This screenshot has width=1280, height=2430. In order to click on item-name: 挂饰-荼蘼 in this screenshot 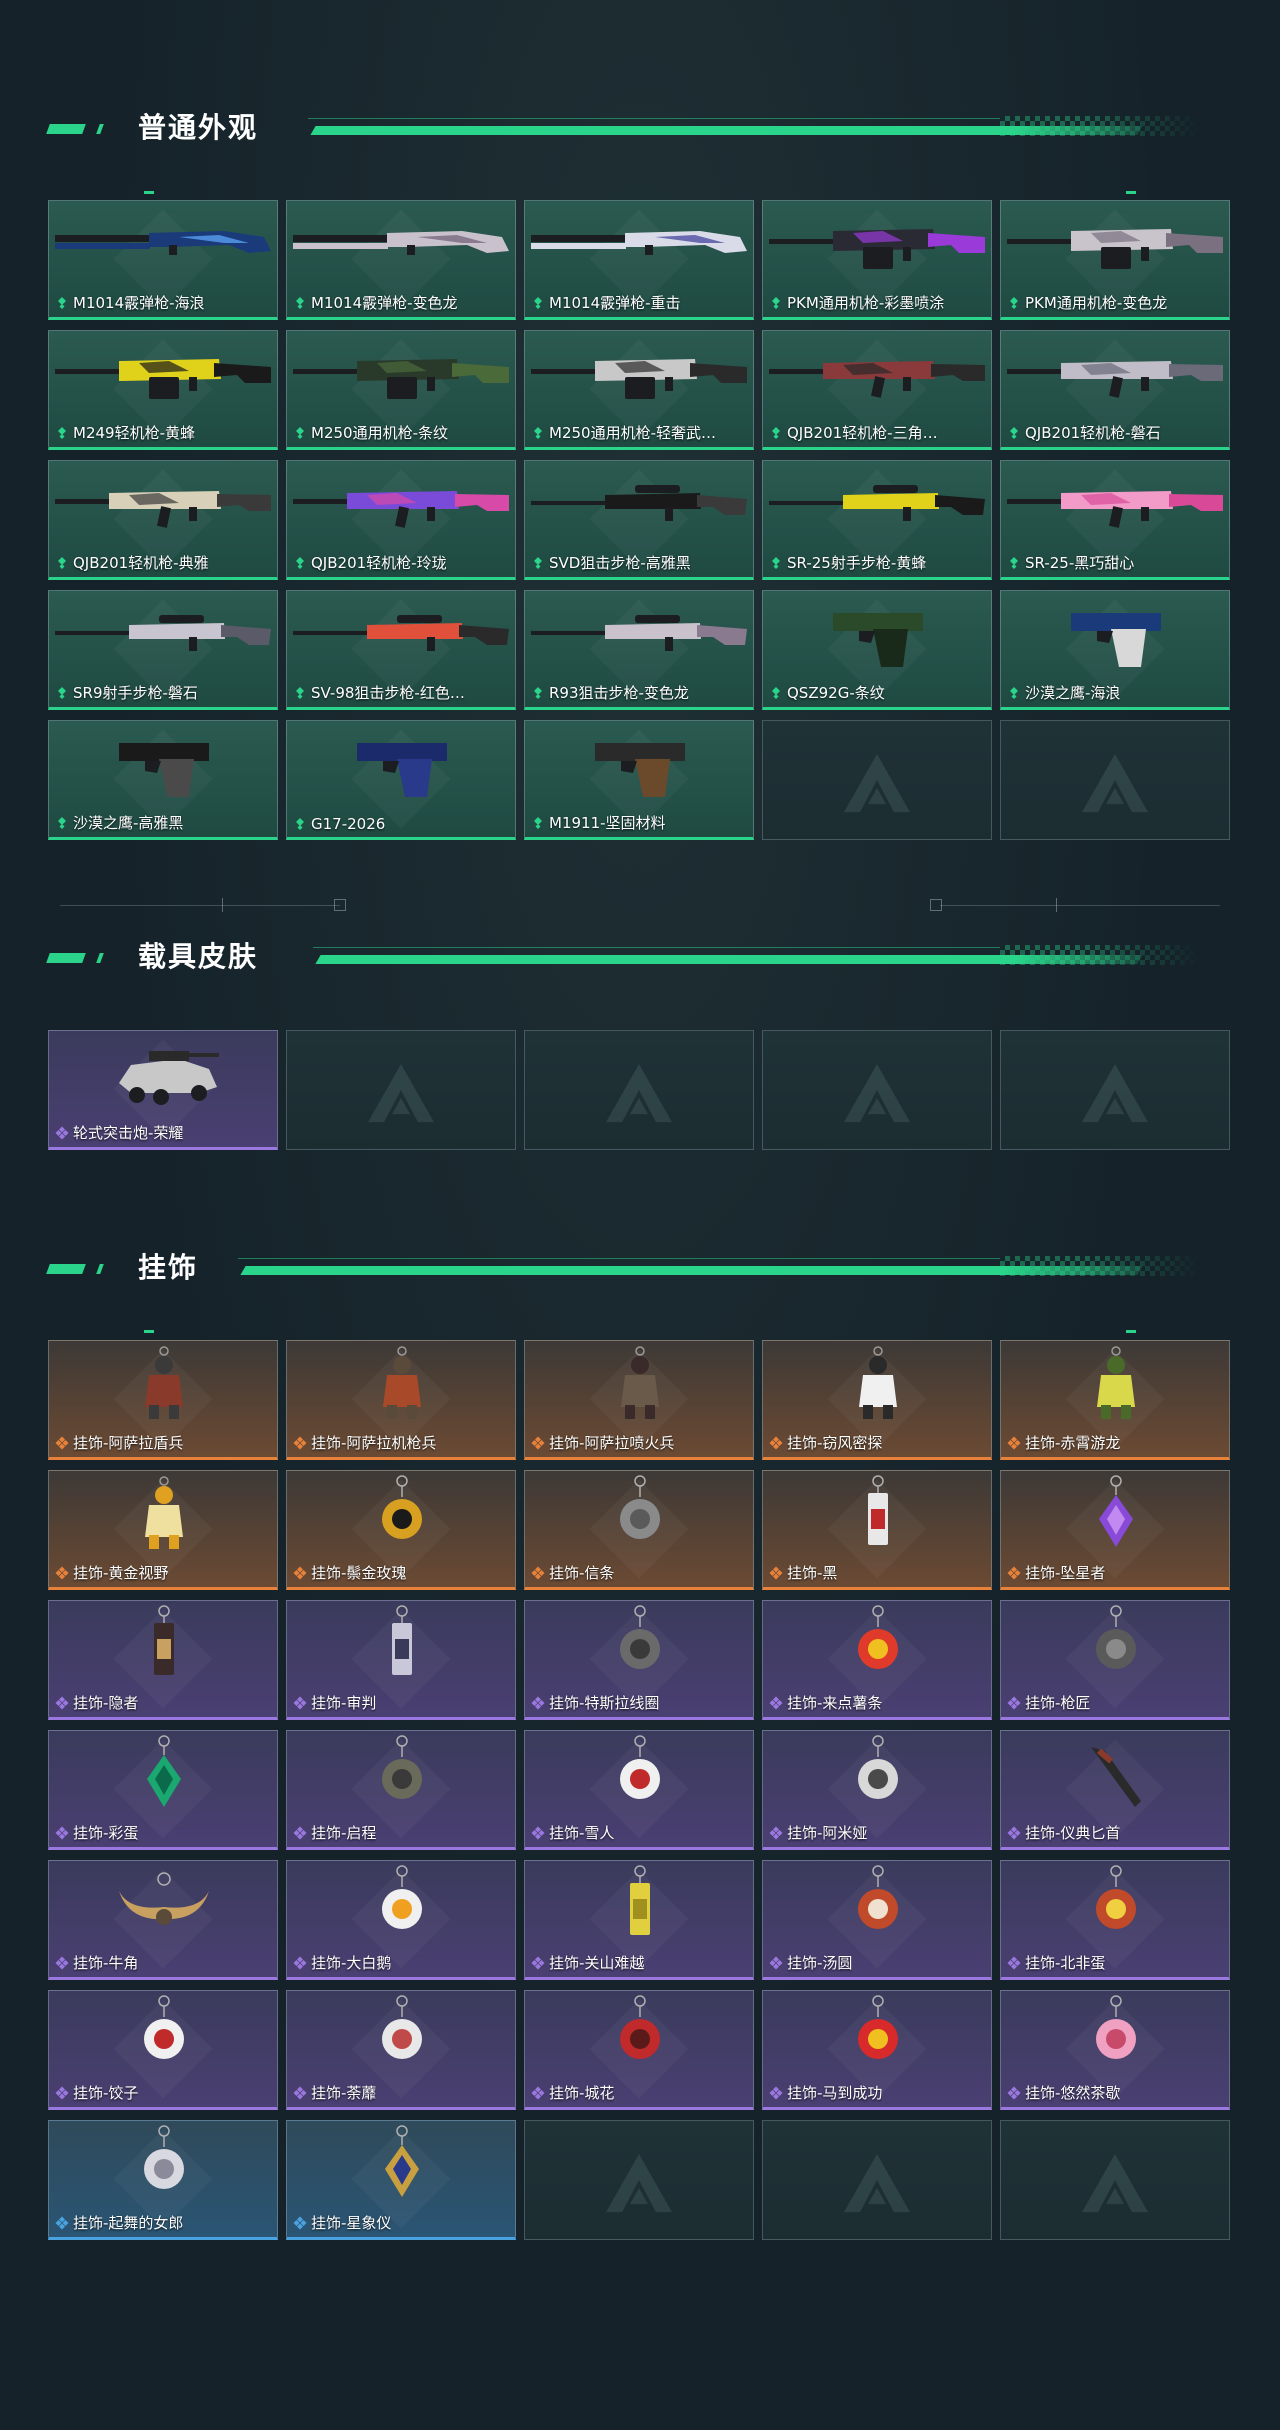, I will do `click(344, 2093)`.